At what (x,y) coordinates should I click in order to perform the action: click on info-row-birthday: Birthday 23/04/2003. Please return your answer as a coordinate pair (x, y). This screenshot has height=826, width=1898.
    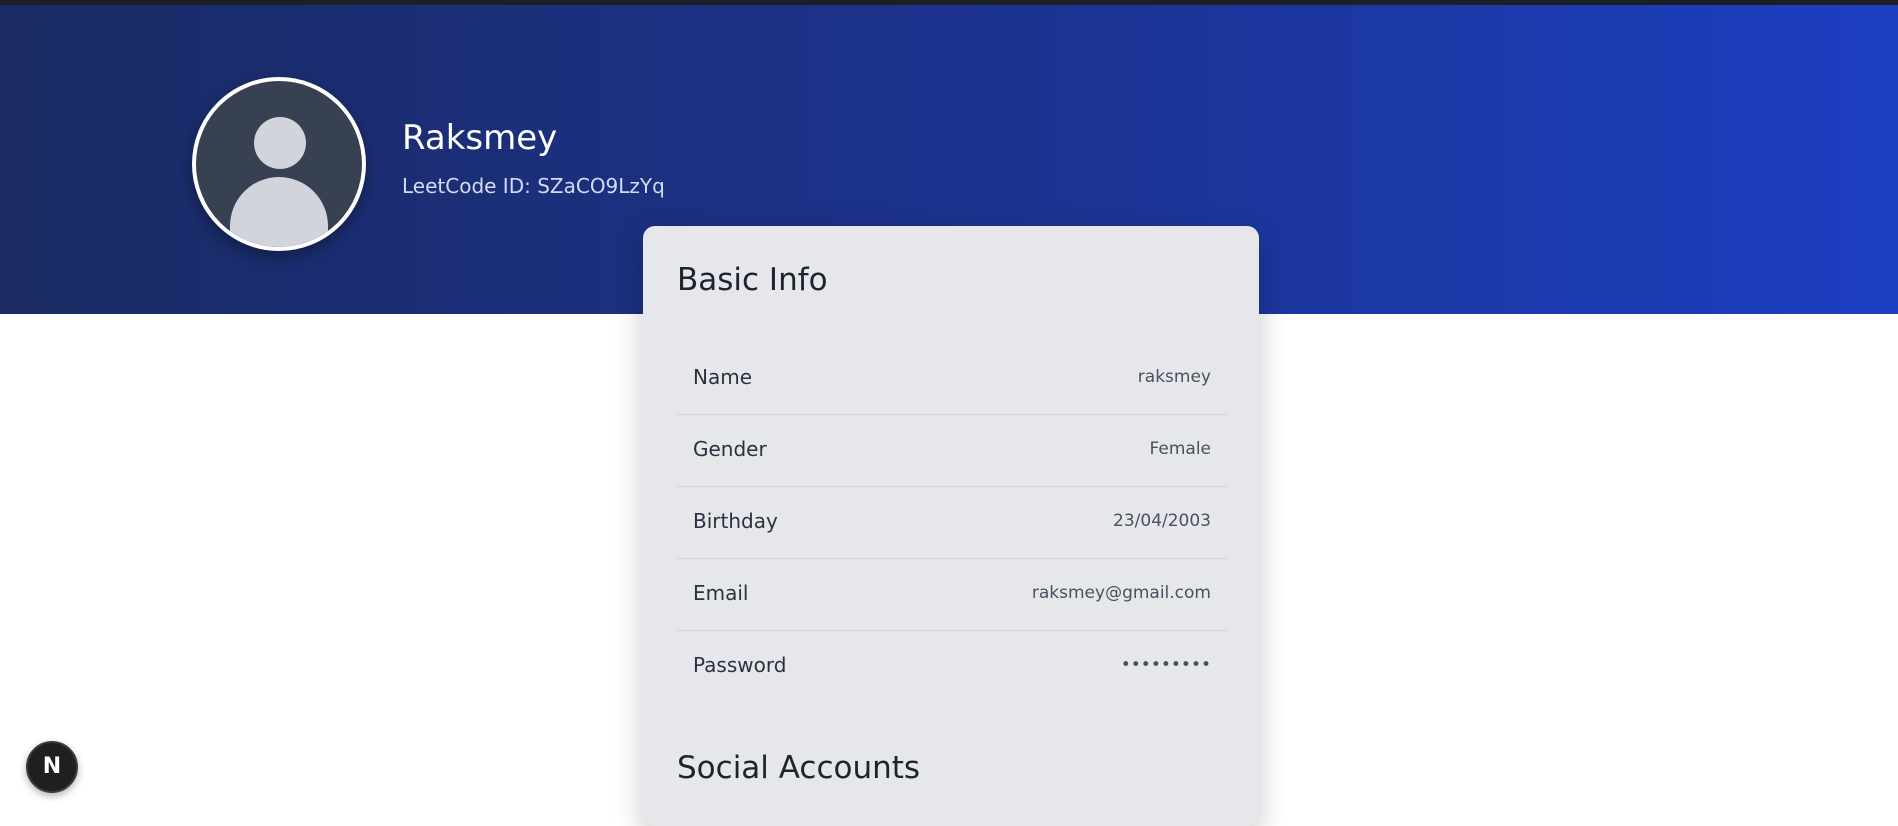
    Looking at the image, I should click on (952, 523).